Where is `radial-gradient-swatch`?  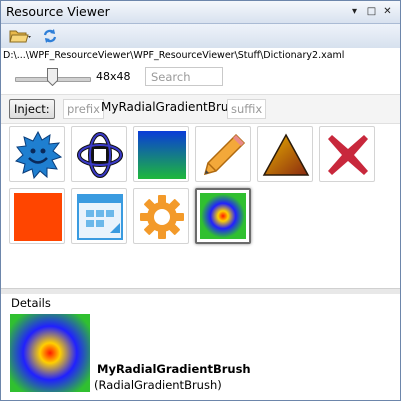 radial-gradient-swatch is located at coordinates (223, 216).